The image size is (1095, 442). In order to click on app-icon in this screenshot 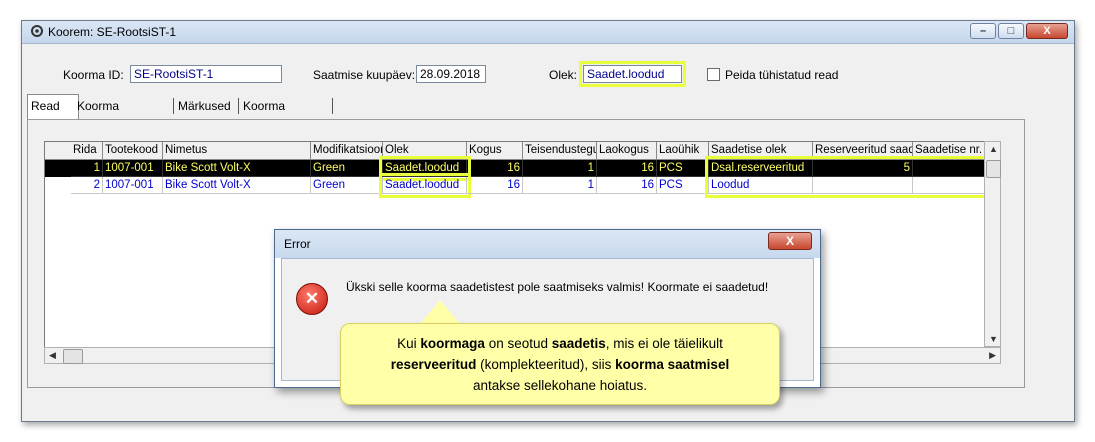, I will do `click(37, 31)`.